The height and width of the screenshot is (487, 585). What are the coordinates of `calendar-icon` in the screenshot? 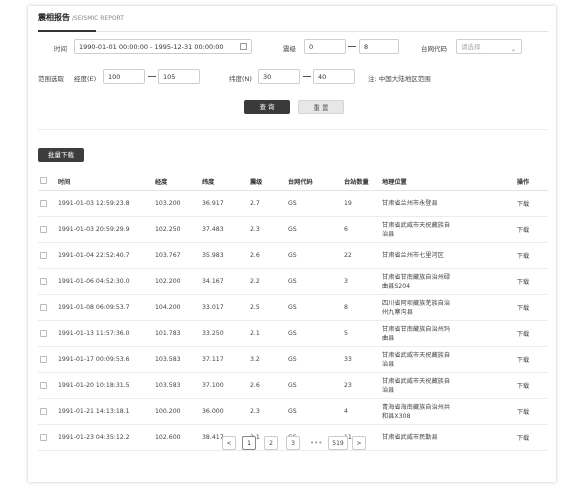 It's located at (243, 46).